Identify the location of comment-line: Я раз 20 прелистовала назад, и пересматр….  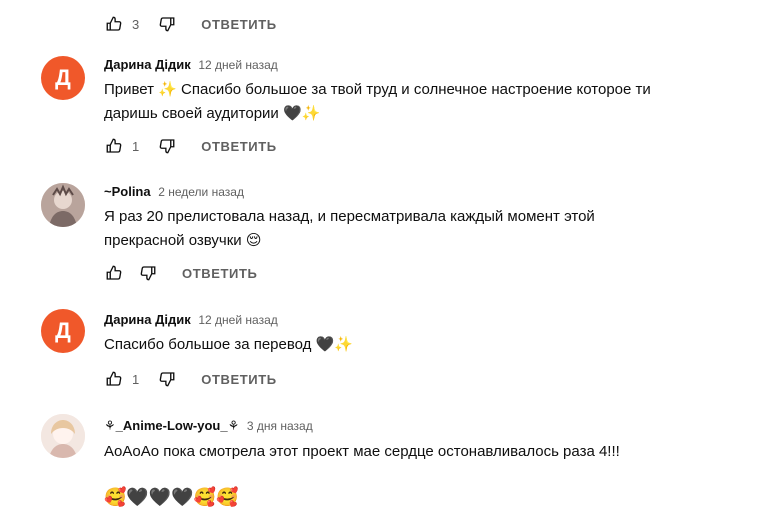
(349, 216).